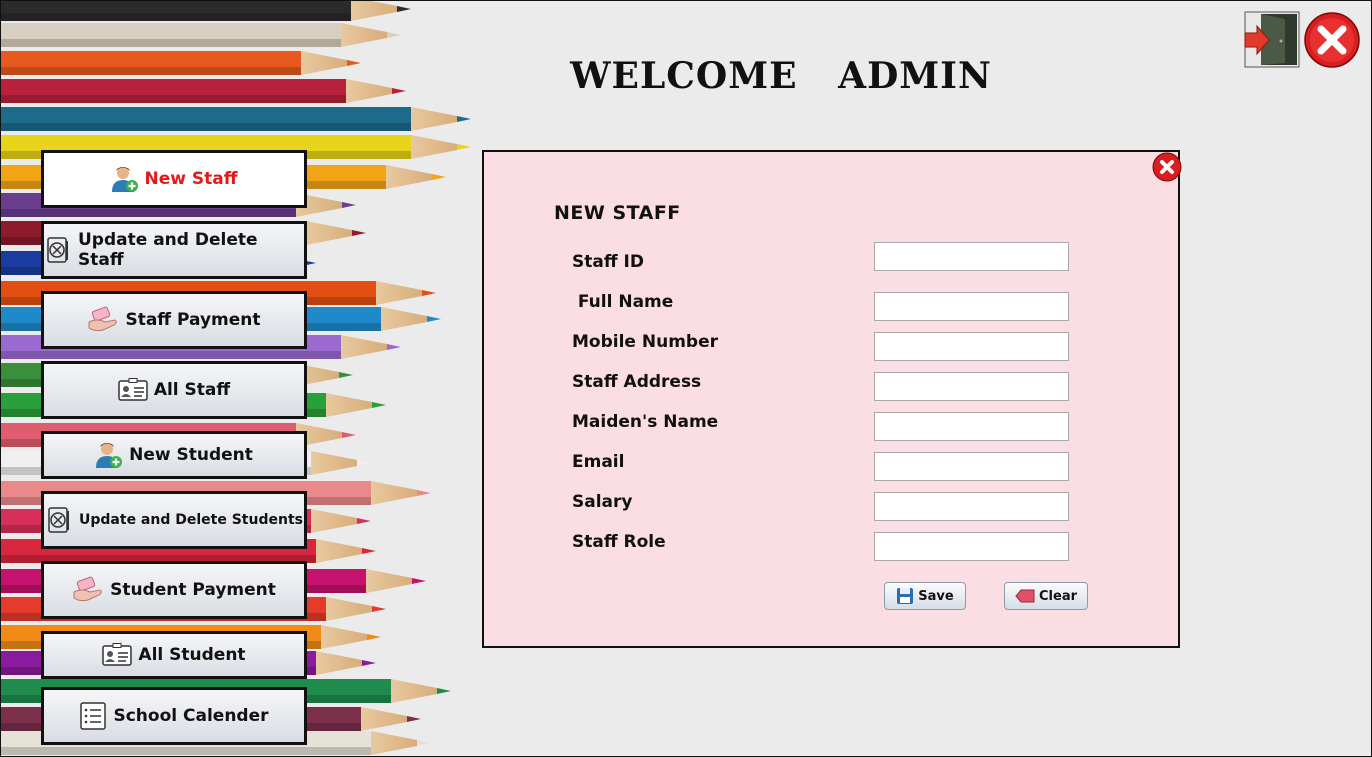 Image resolution: width=1372 pixels, height=757 pixels. Describe the element at coordinates (936, 596) in the screenshot. I see `save-label: Save` at that location.